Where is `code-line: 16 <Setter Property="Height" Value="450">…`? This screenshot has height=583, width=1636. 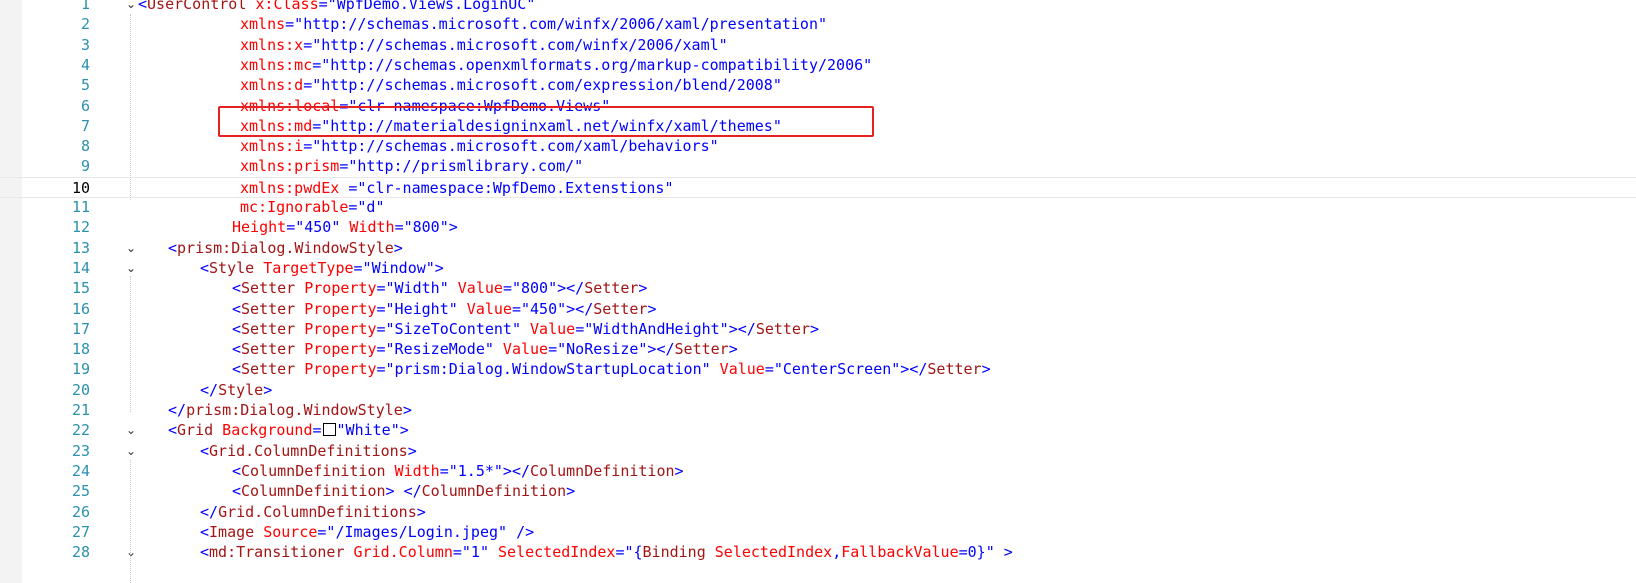 code-line: 16 <Setter Property="Height" Value="450">… is located at coordinates (818, 309).